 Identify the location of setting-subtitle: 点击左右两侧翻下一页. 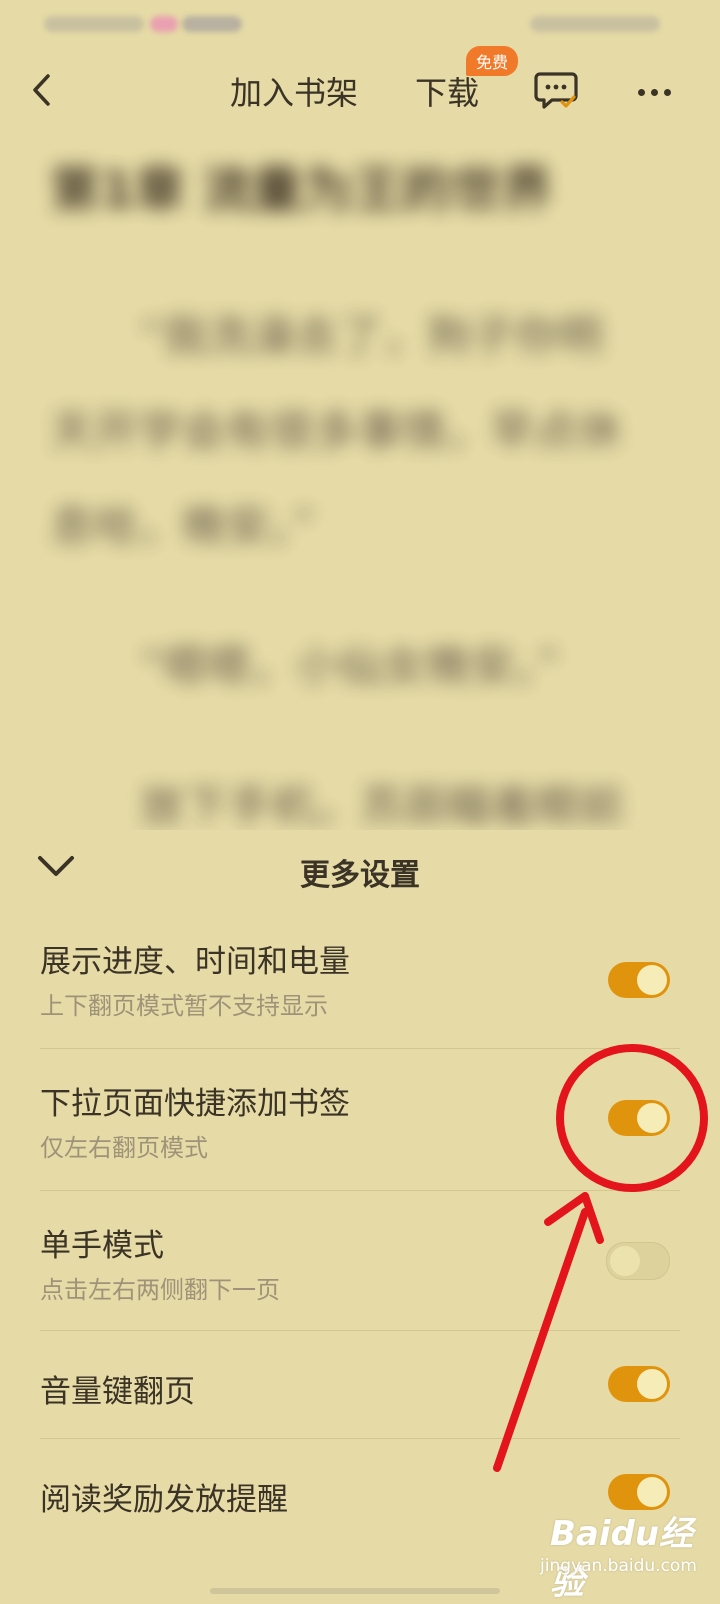
(160, 1290).